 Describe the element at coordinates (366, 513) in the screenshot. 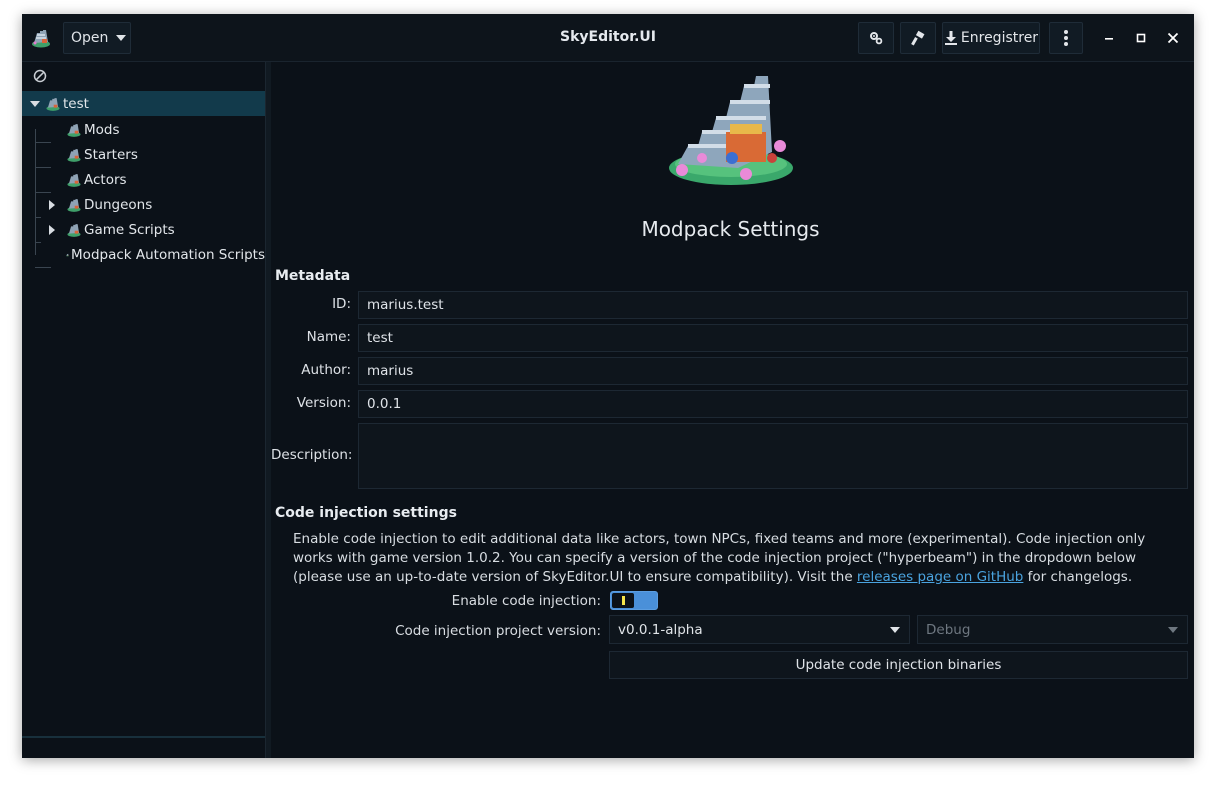

I see `code-injection-section-title: Code injection settings` at that location.